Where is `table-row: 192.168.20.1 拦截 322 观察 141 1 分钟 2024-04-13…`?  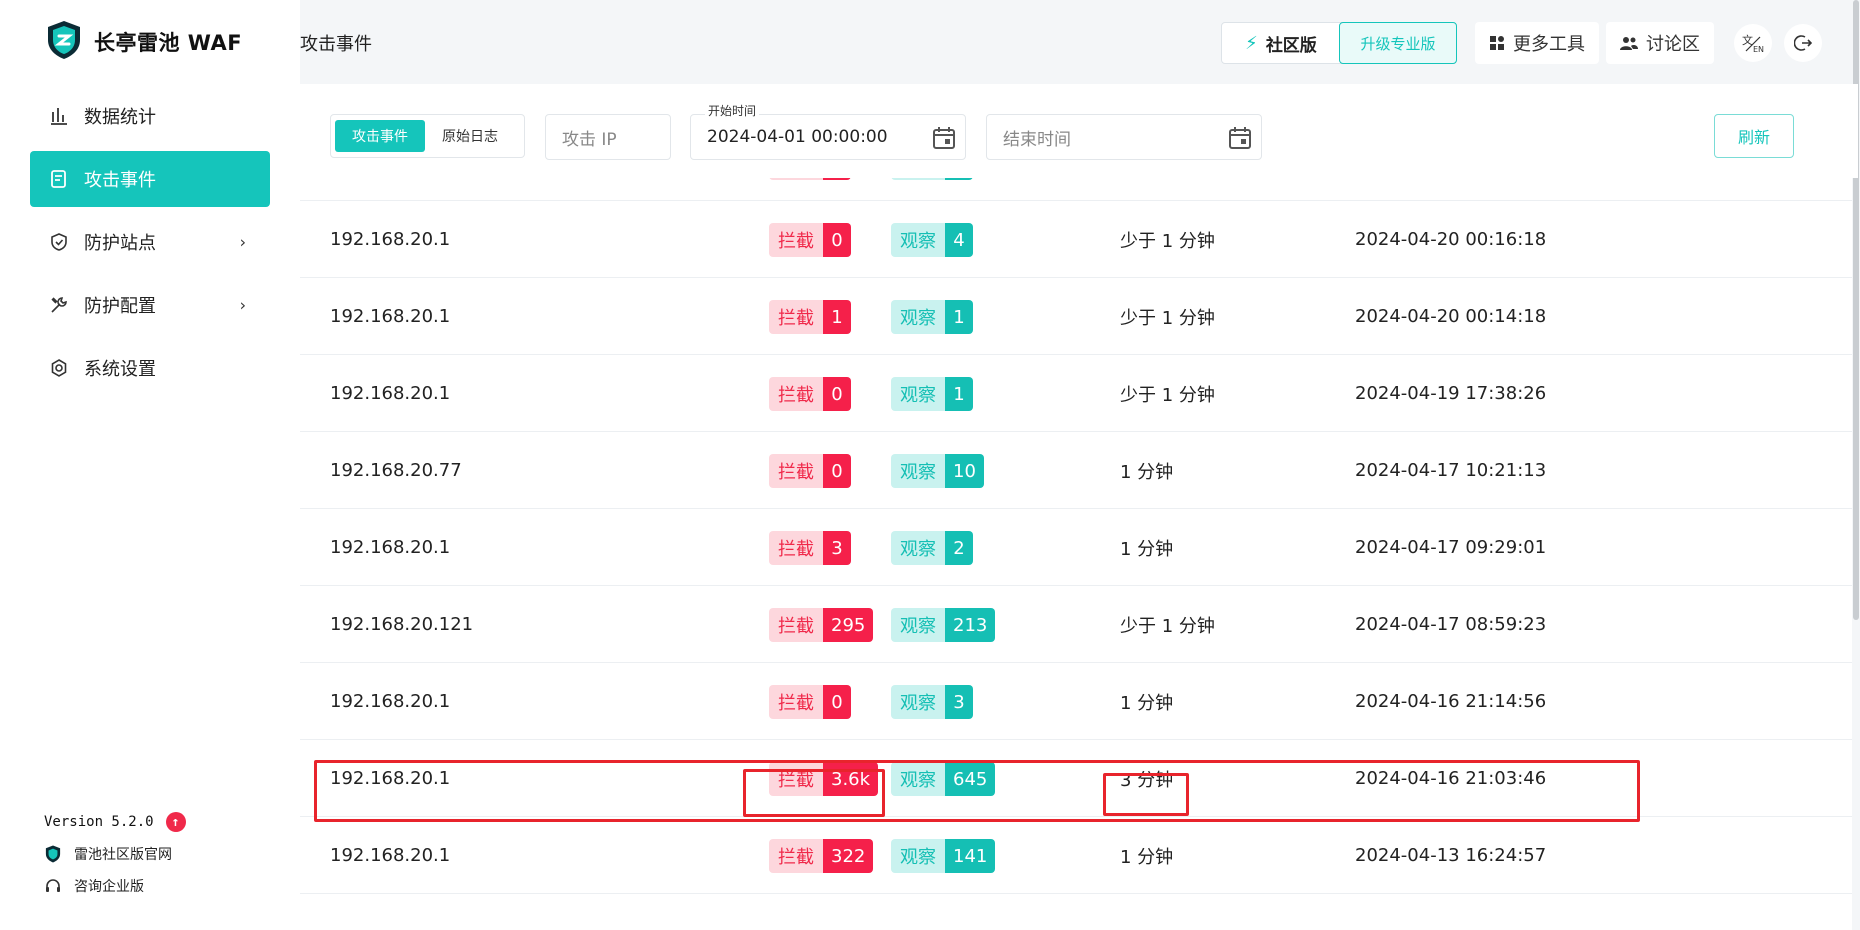 table-row: 192.168.20.1 拦截 322 观察 141 1 分钟 2024-04-13… is located at coordinates (1079, 855).